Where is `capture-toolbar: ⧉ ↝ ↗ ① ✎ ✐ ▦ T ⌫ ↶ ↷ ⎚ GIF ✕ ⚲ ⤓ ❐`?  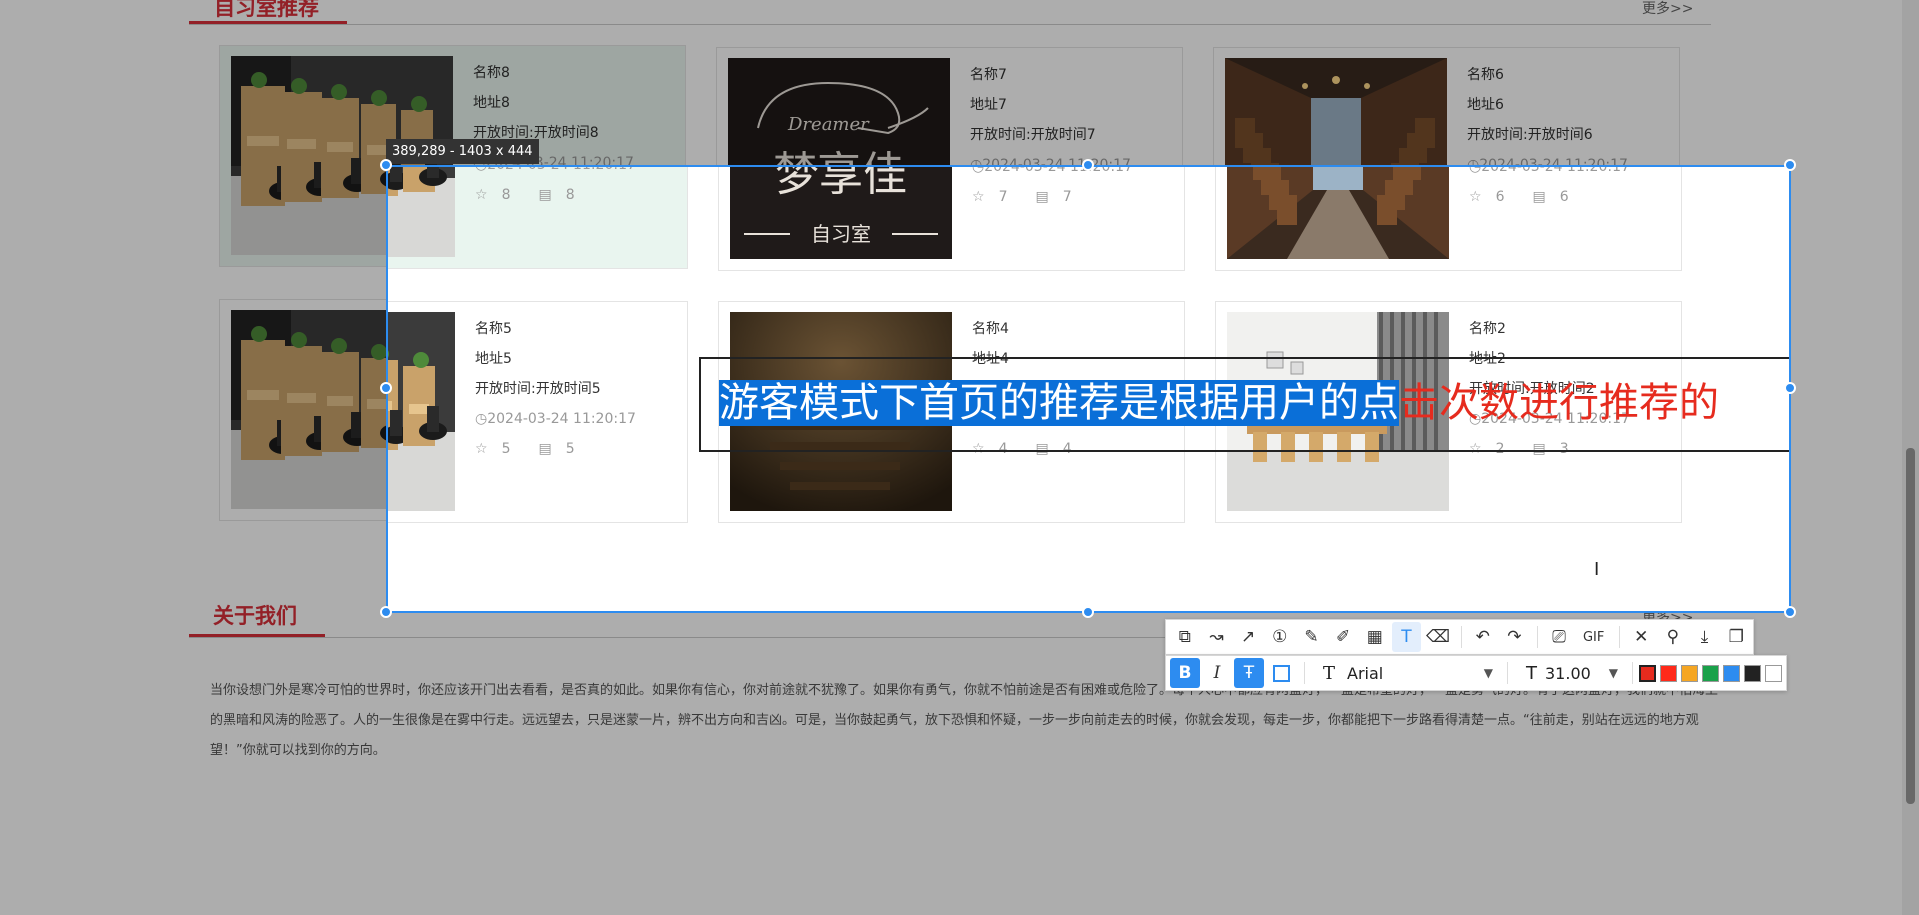 capture-toolbar: ⧉ ↝ ↗ ① ✎ ✐ ▦ T ⌫ ↶ ↷ ⎚ GIF ✕ ⚲ ⤓ ❐ is located at coordinates (1459, 637).